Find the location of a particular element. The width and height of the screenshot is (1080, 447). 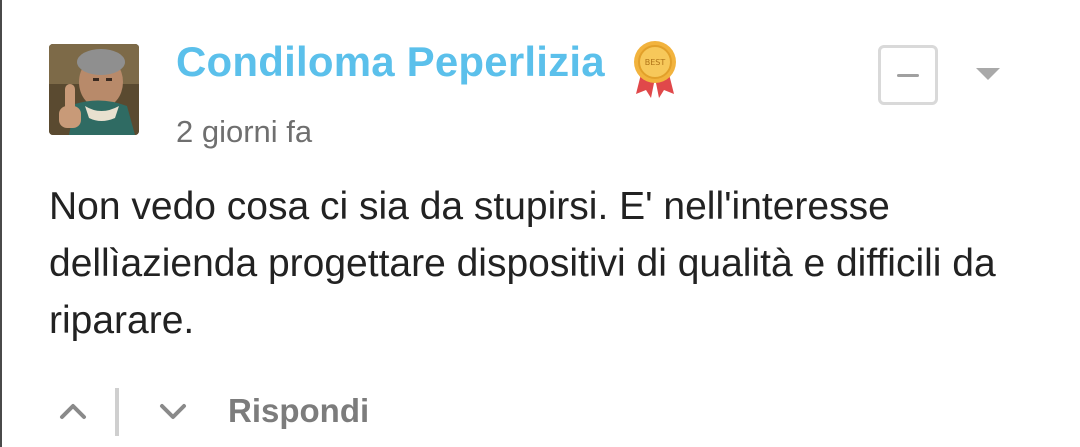

badge-label: BEST is located at coordinates (655, 62).